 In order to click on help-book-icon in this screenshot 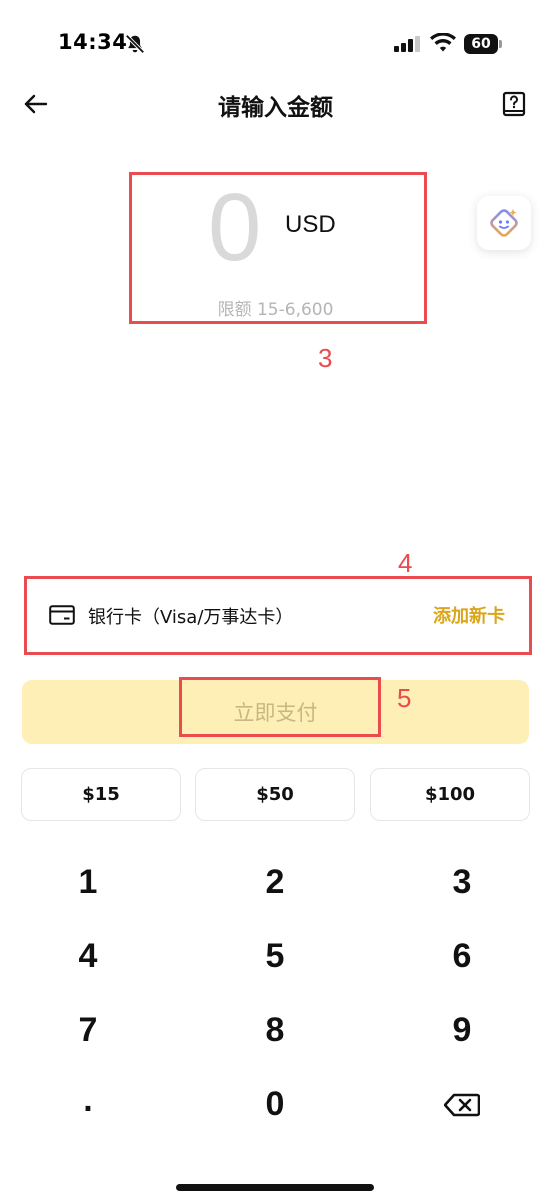, I will do `click(514, 105)`.